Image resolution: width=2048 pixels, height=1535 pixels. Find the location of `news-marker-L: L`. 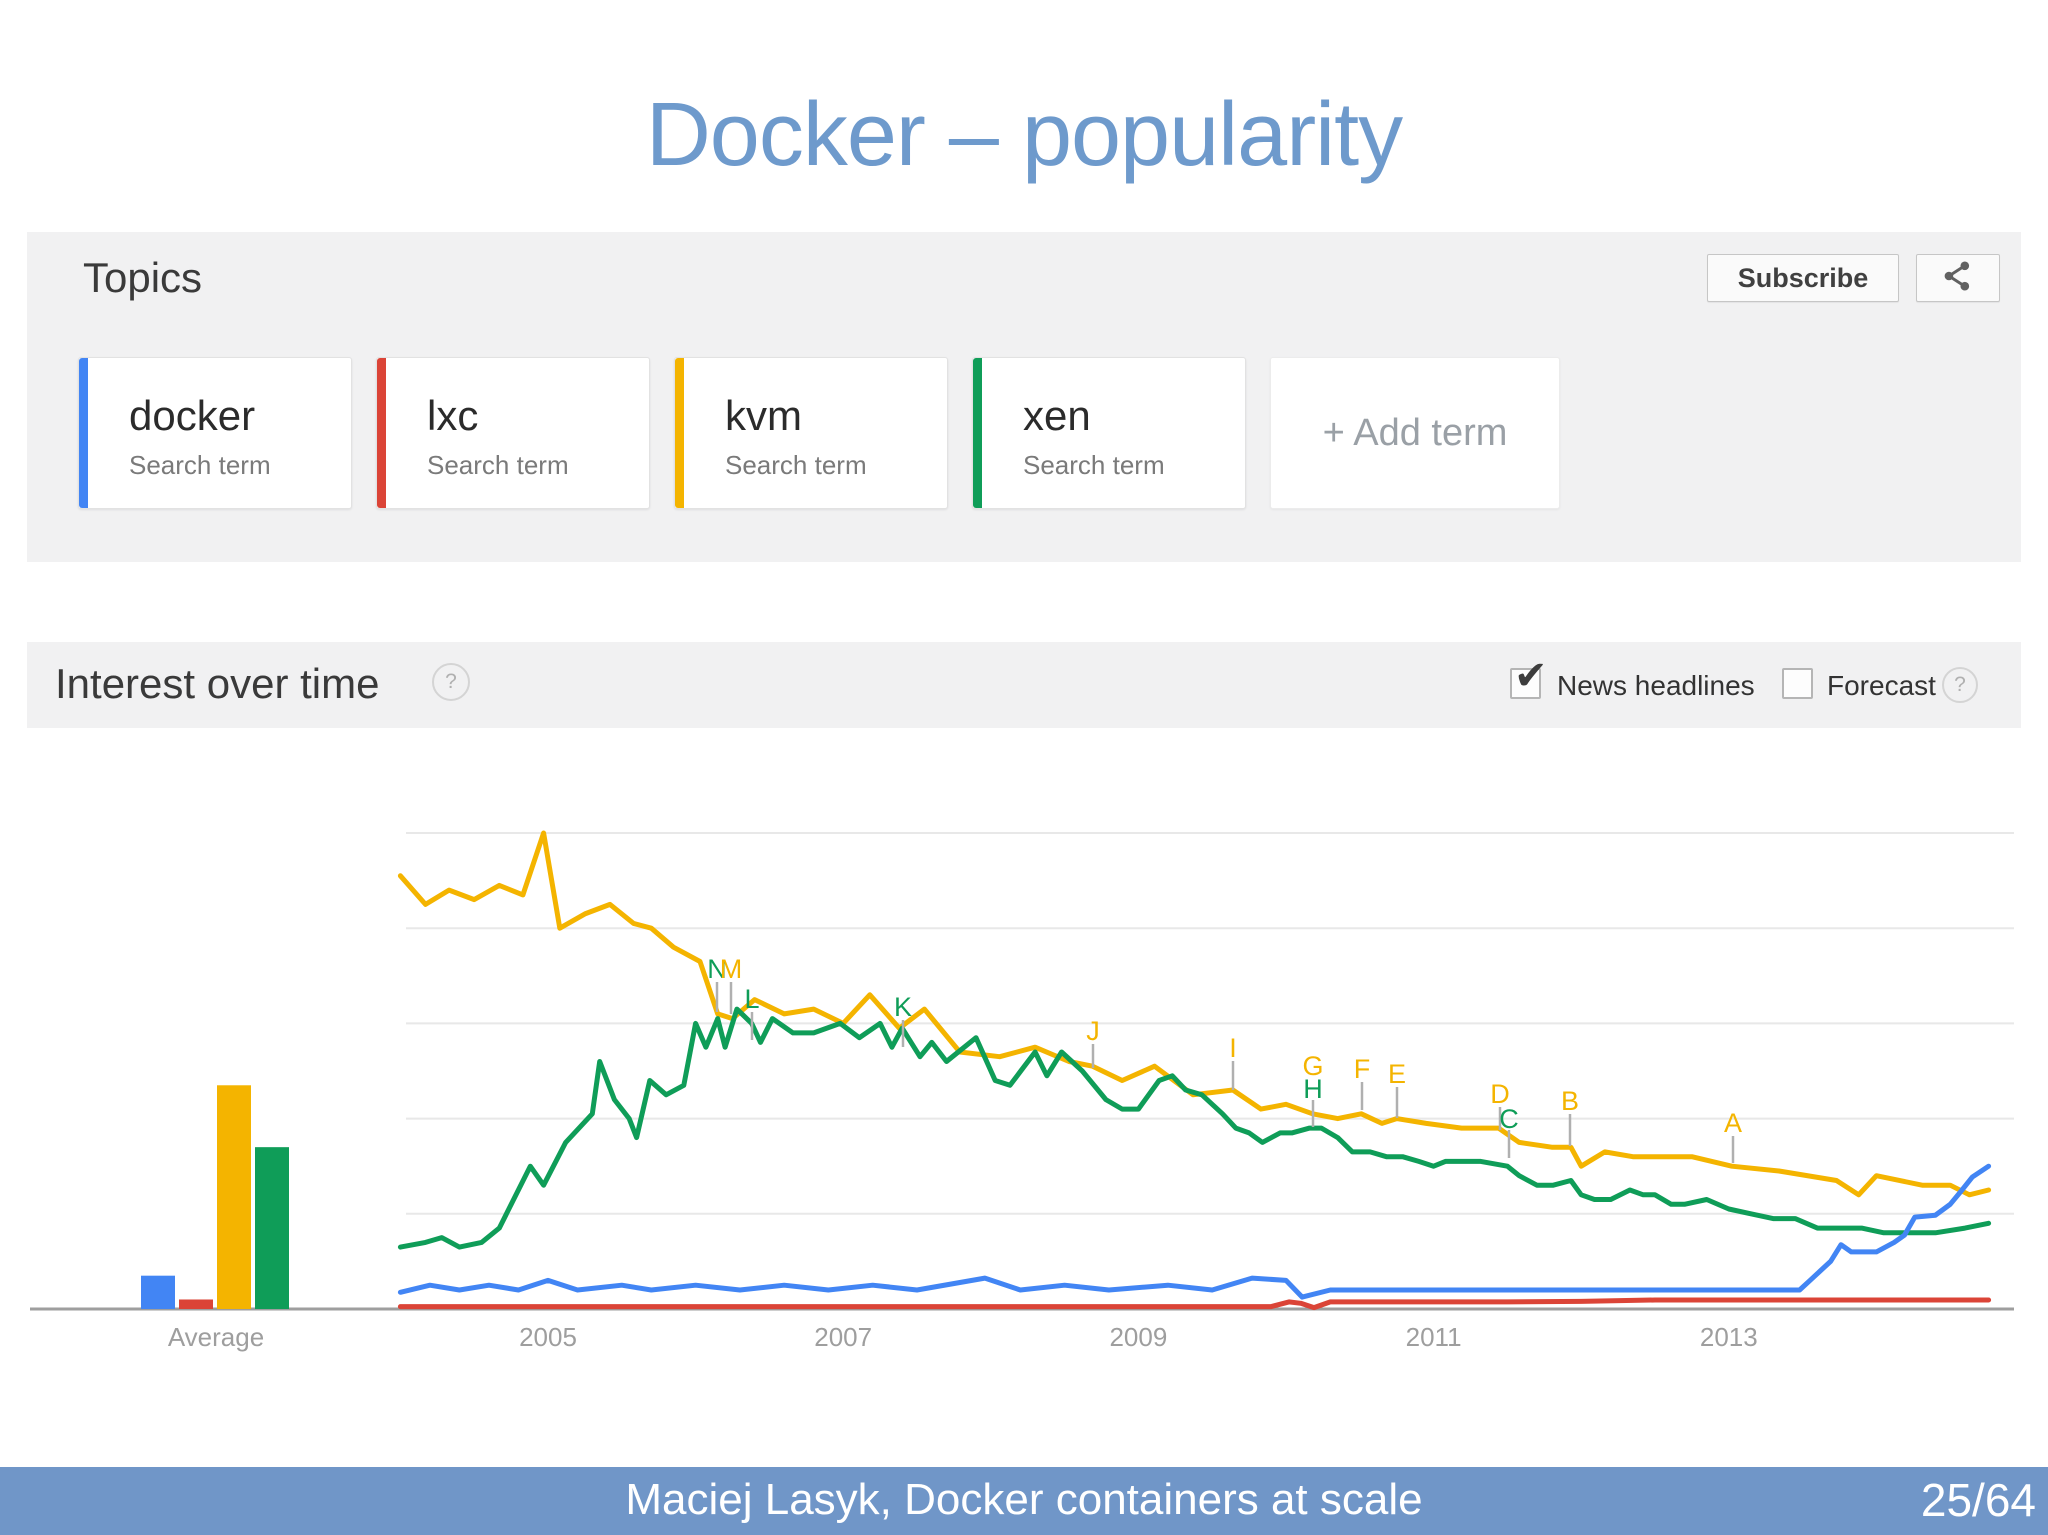

news-marker-L: L is located at coordinates (751, 999).